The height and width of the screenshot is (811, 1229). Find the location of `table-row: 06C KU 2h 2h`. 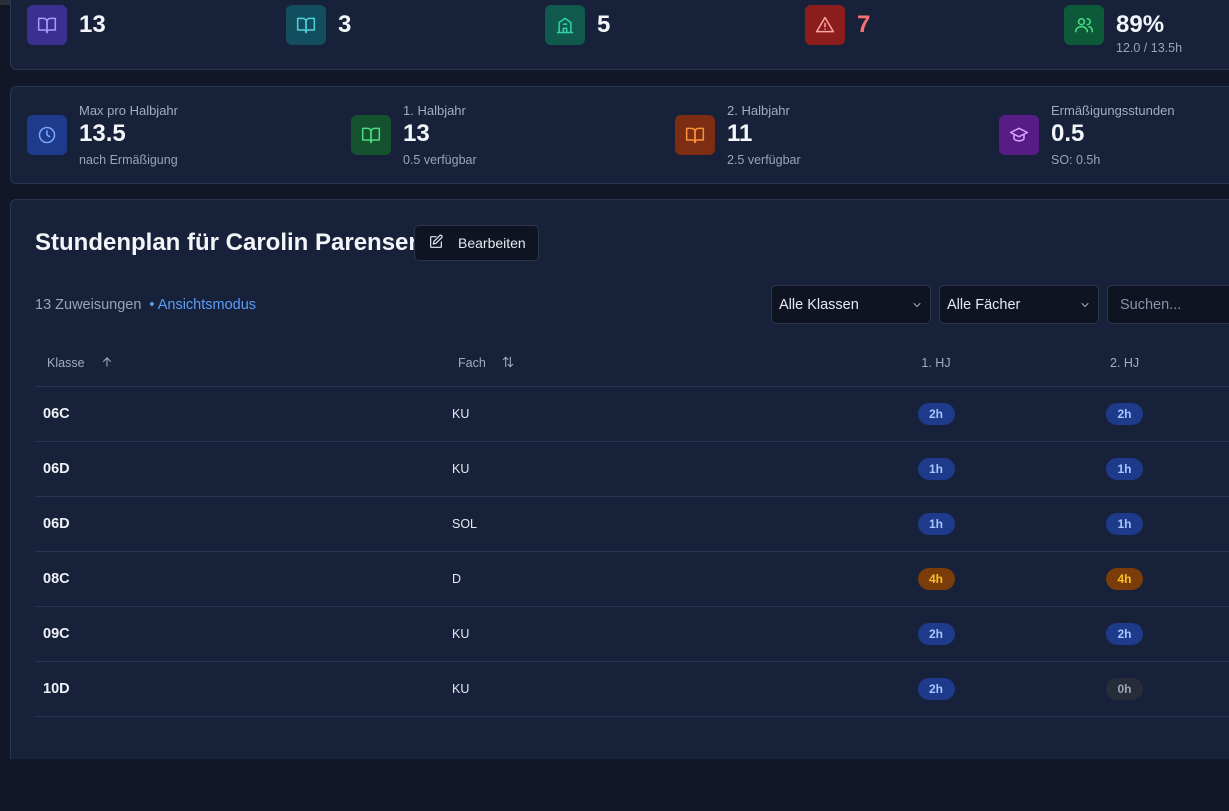

table-row: 06C KU 2h 2h is located at coordinates (632, 414).